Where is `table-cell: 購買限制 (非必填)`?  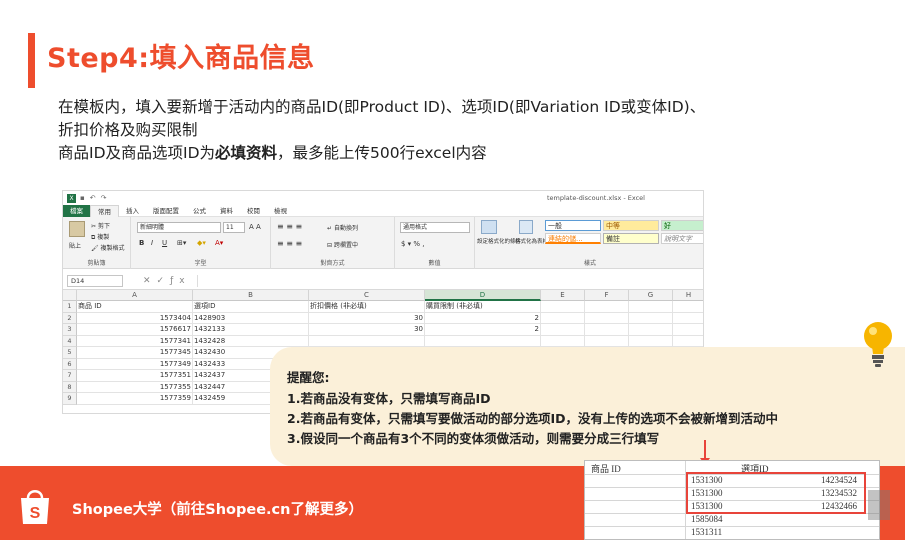
table-cell: 購買限制 (非必填) is located at coordinates (483, 307).